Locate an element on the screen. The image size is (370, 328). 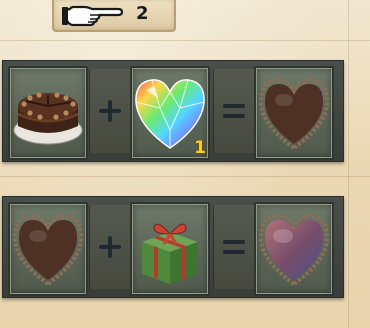
selection-counter: 2 is located at coordinates (114, 16).